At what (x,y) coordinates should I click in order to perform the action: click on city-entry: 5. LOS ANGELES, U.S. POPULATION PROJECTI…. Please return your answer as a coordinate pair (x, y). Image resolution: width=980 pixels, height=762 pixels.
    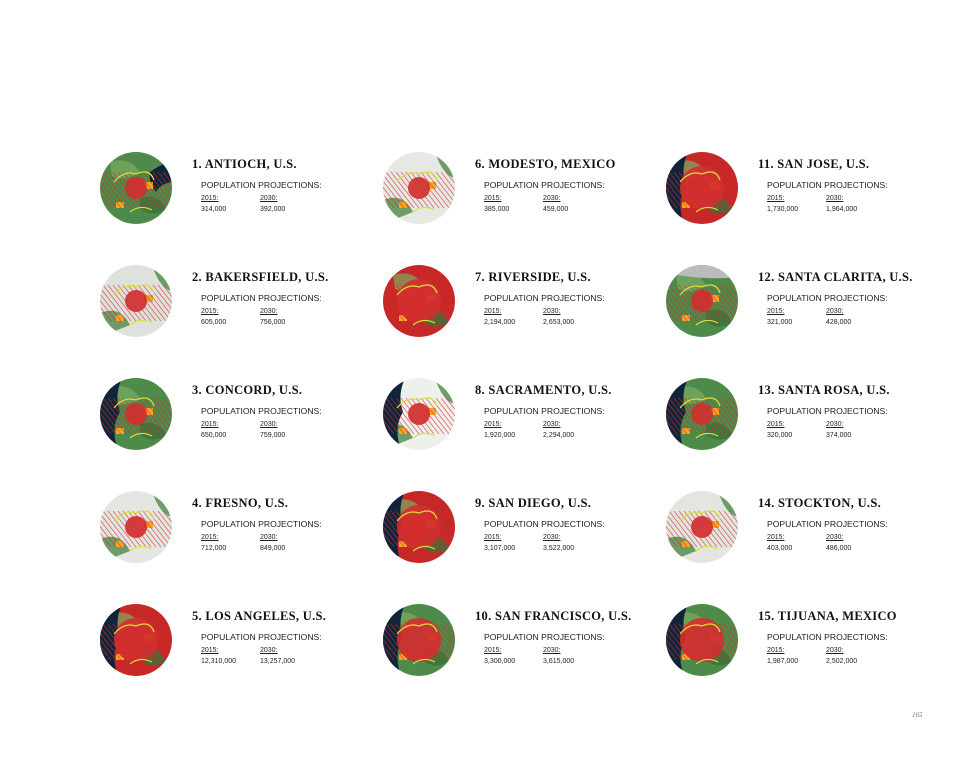
    Looking at the image, I should click on (235, 644).